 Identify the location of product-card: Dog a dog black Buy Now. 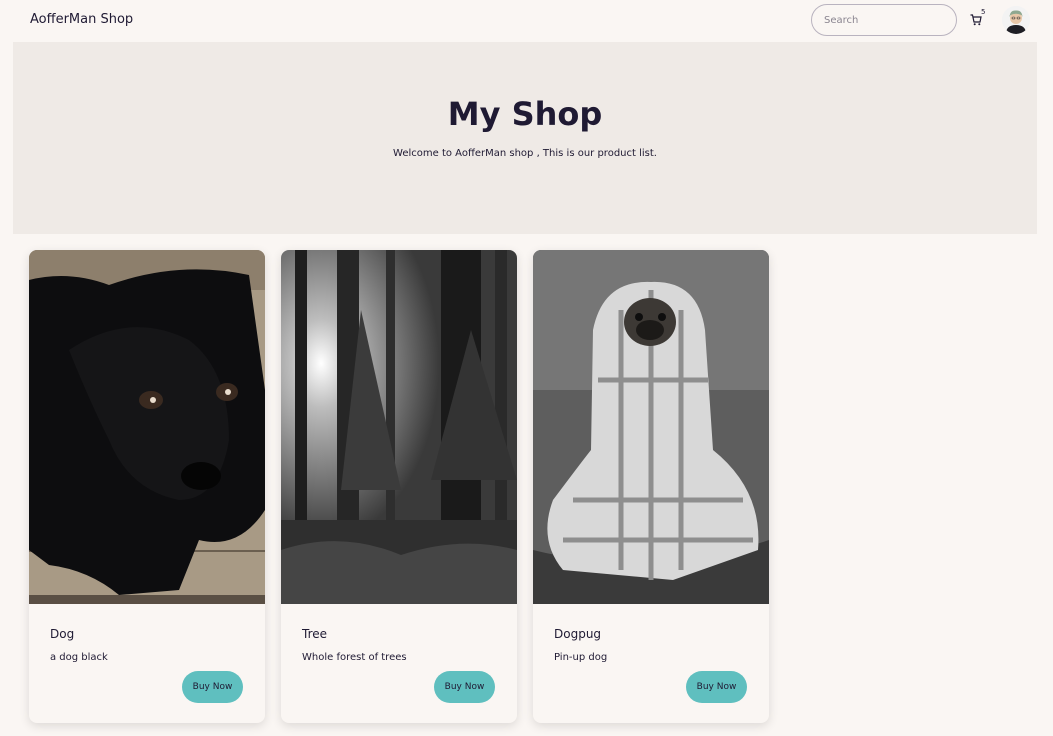
(147, 486).